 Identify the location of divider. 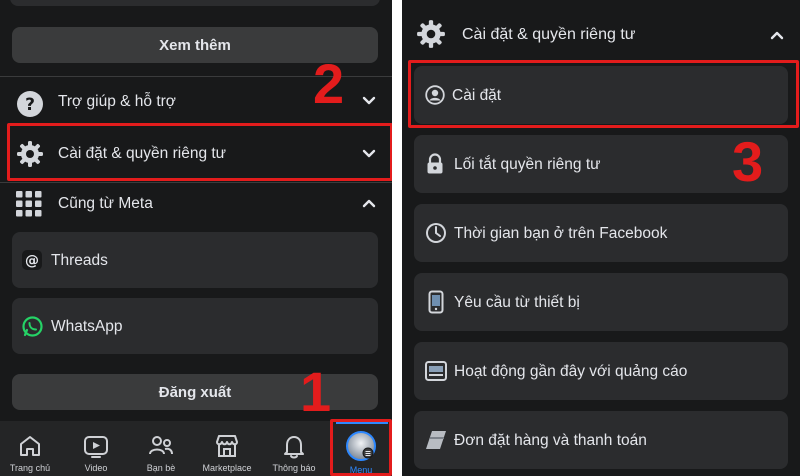
(196, 182).